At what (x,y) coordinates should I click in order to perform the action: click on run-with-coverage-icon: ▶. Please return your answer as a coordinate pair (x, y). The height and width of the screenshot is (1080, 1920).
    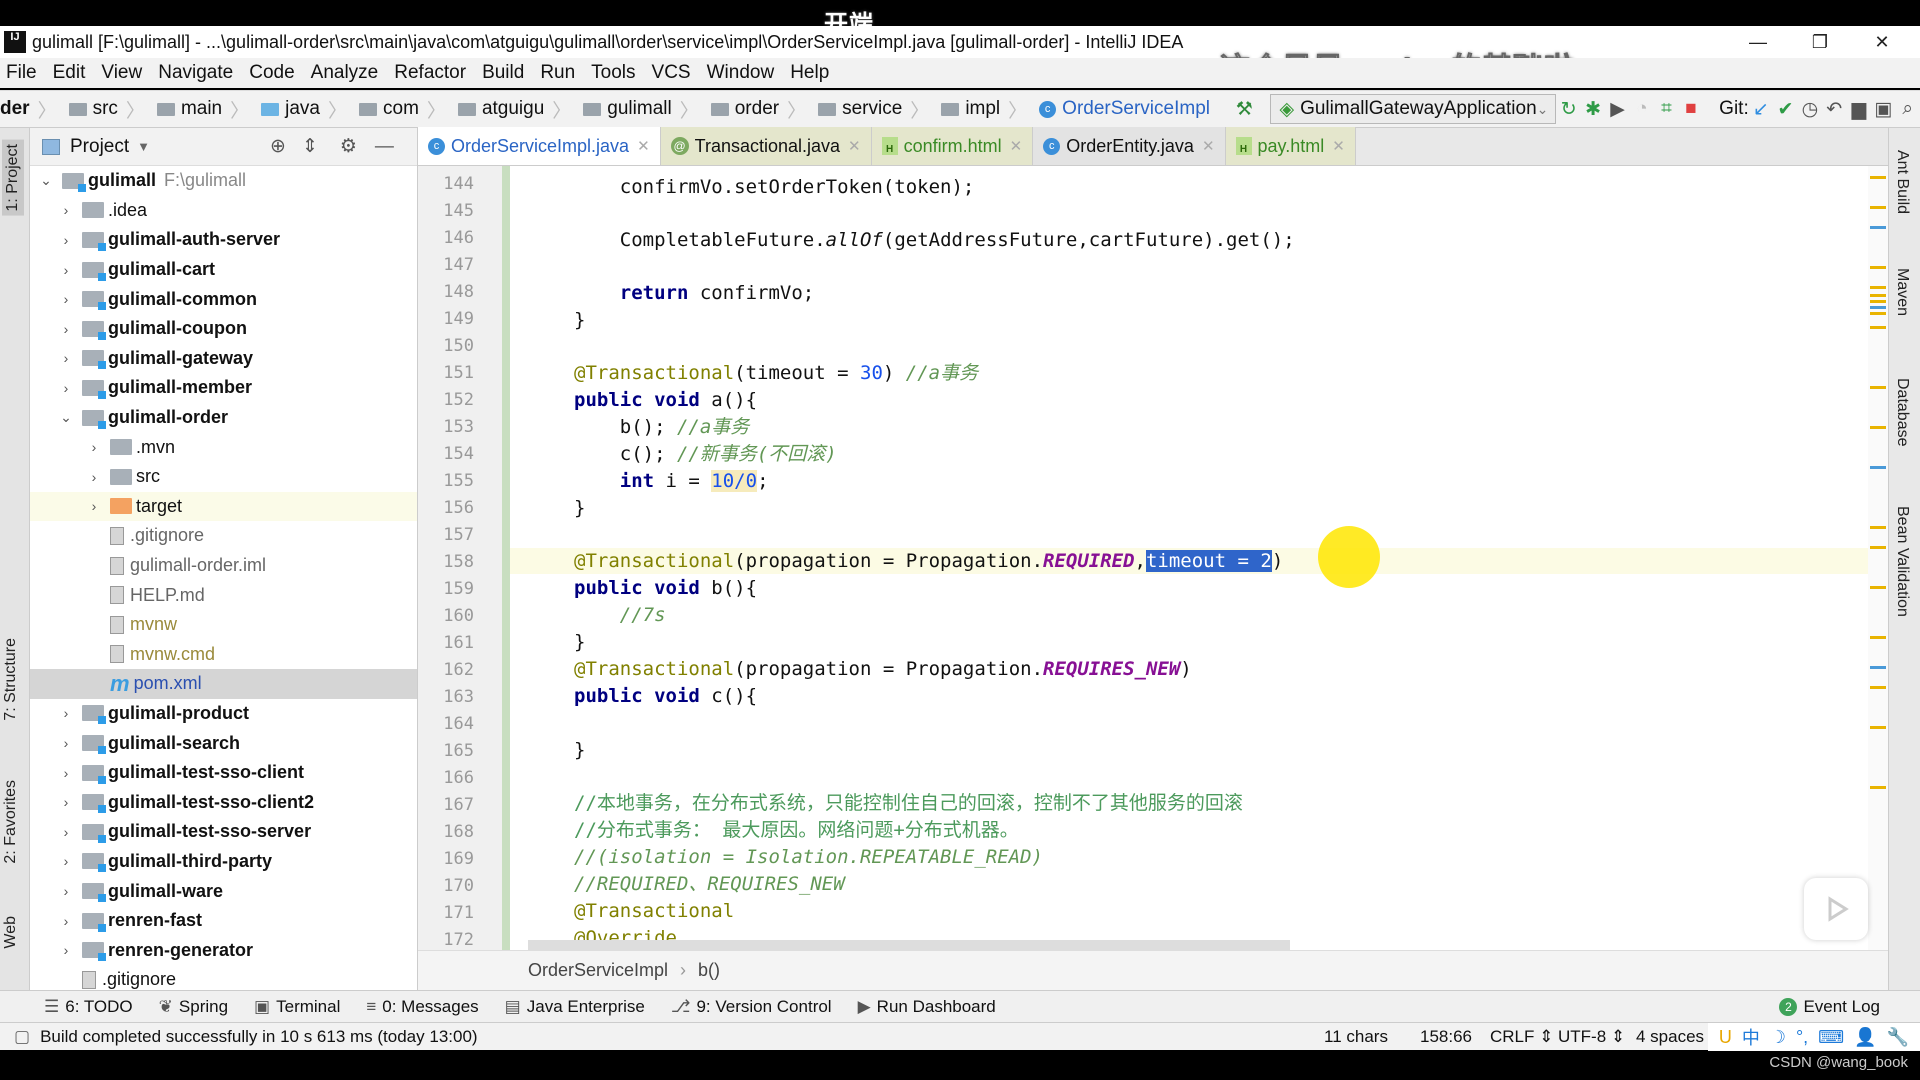
    Looking at the image, I should click on (1617, 109).